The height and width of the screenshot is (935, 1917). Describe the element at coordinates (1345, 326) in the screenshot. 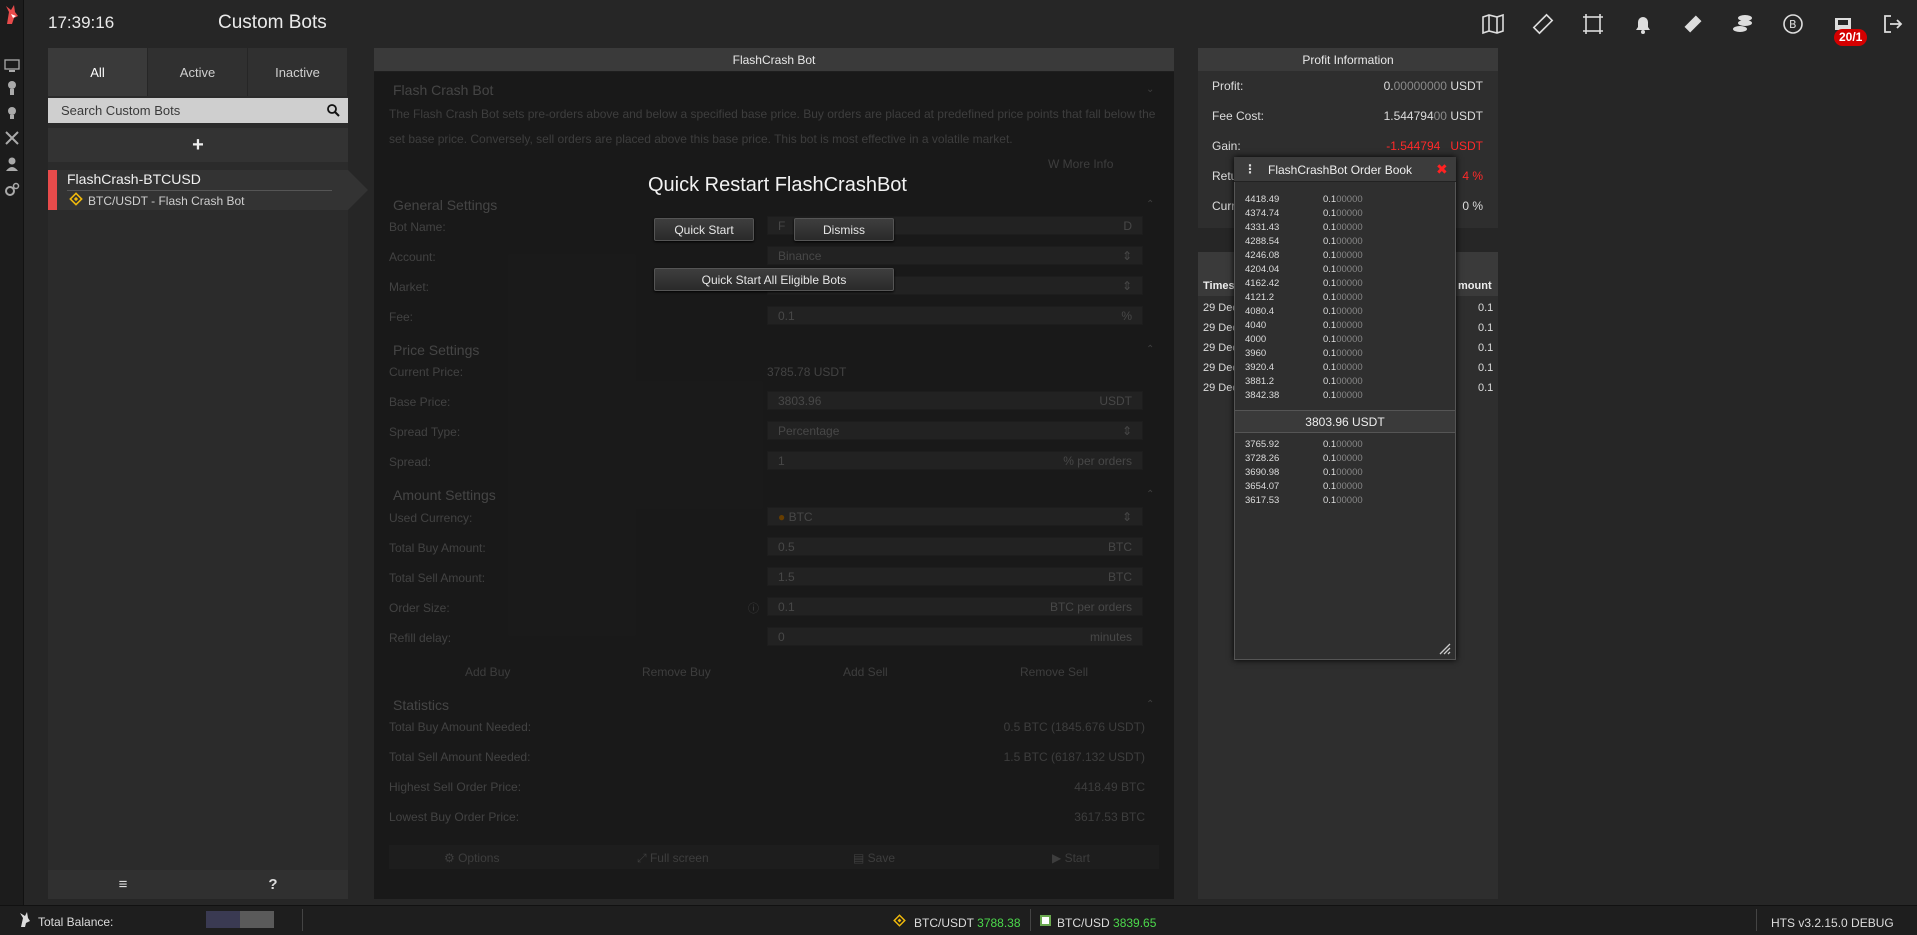

I see `order-book-row: 4040 0.100000` at that location.